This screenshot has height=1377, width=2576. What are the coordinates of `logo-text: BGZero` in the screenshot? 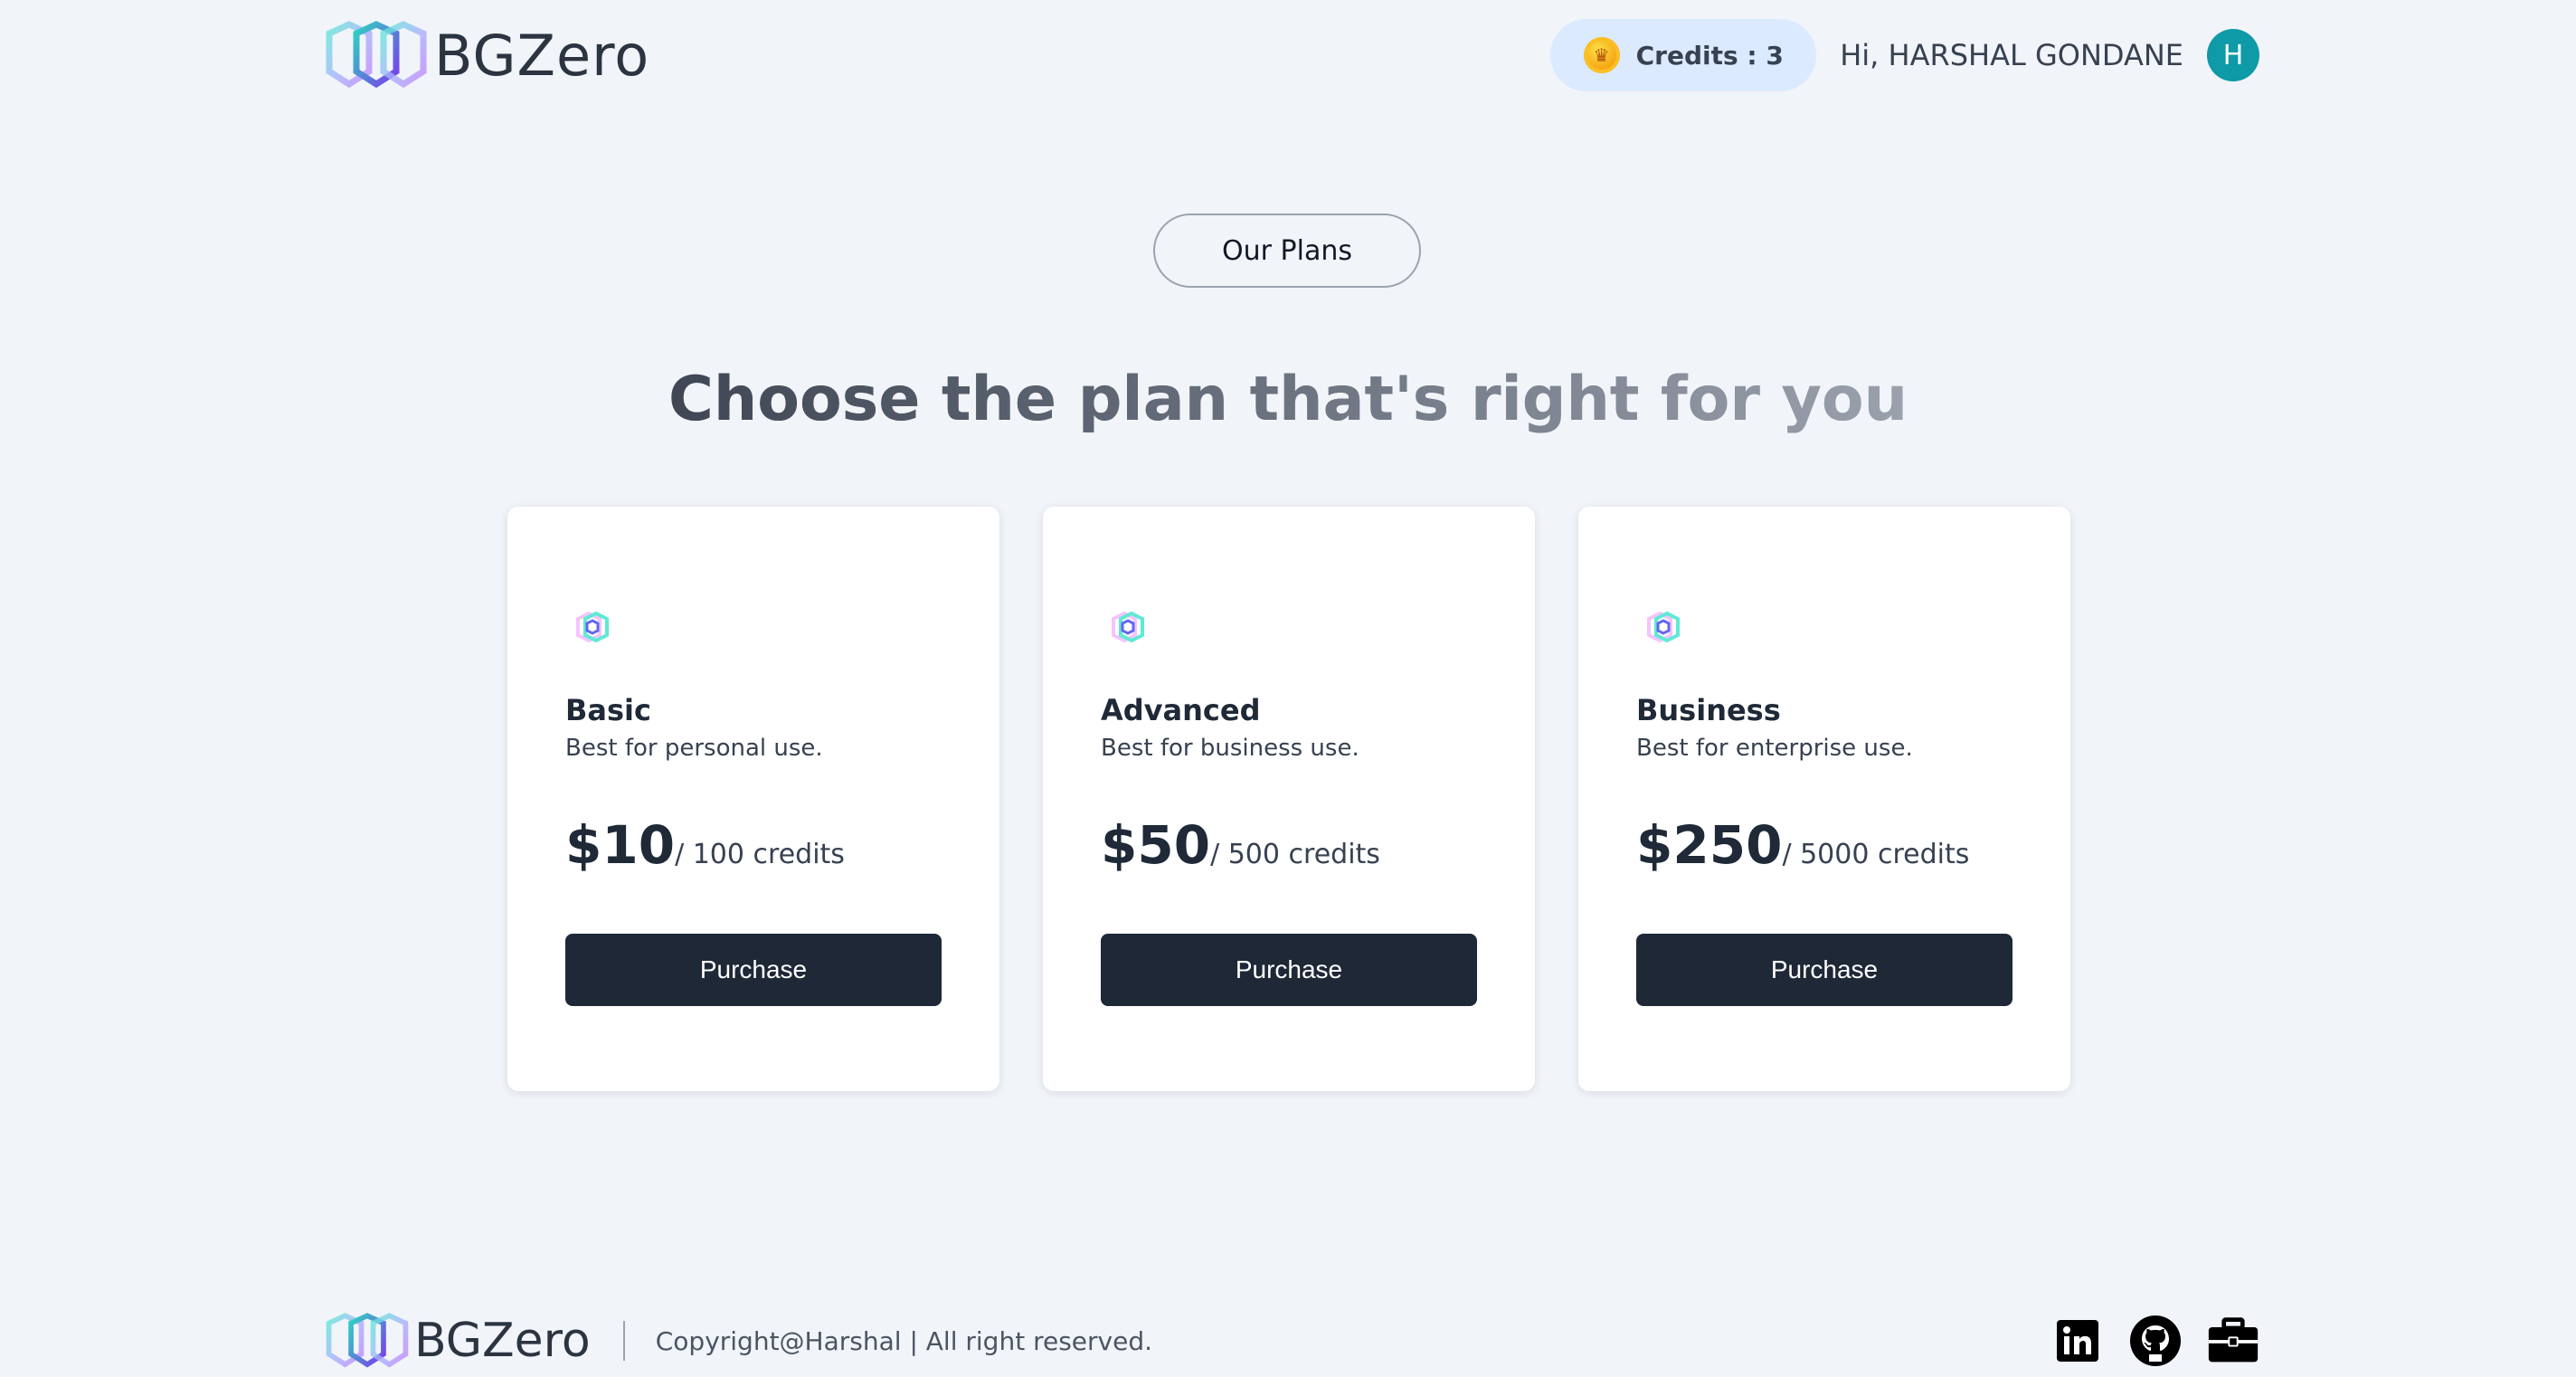 It's located at (542, 55).